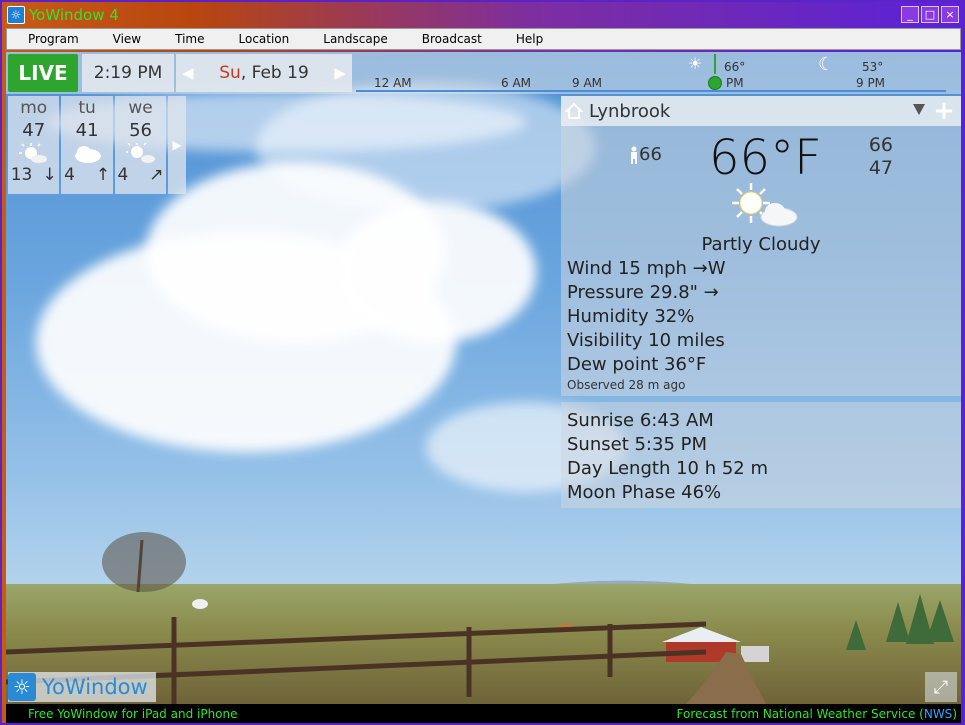  I want to click on visibility-detail: Visibility 10 miles, so click(646, 340).